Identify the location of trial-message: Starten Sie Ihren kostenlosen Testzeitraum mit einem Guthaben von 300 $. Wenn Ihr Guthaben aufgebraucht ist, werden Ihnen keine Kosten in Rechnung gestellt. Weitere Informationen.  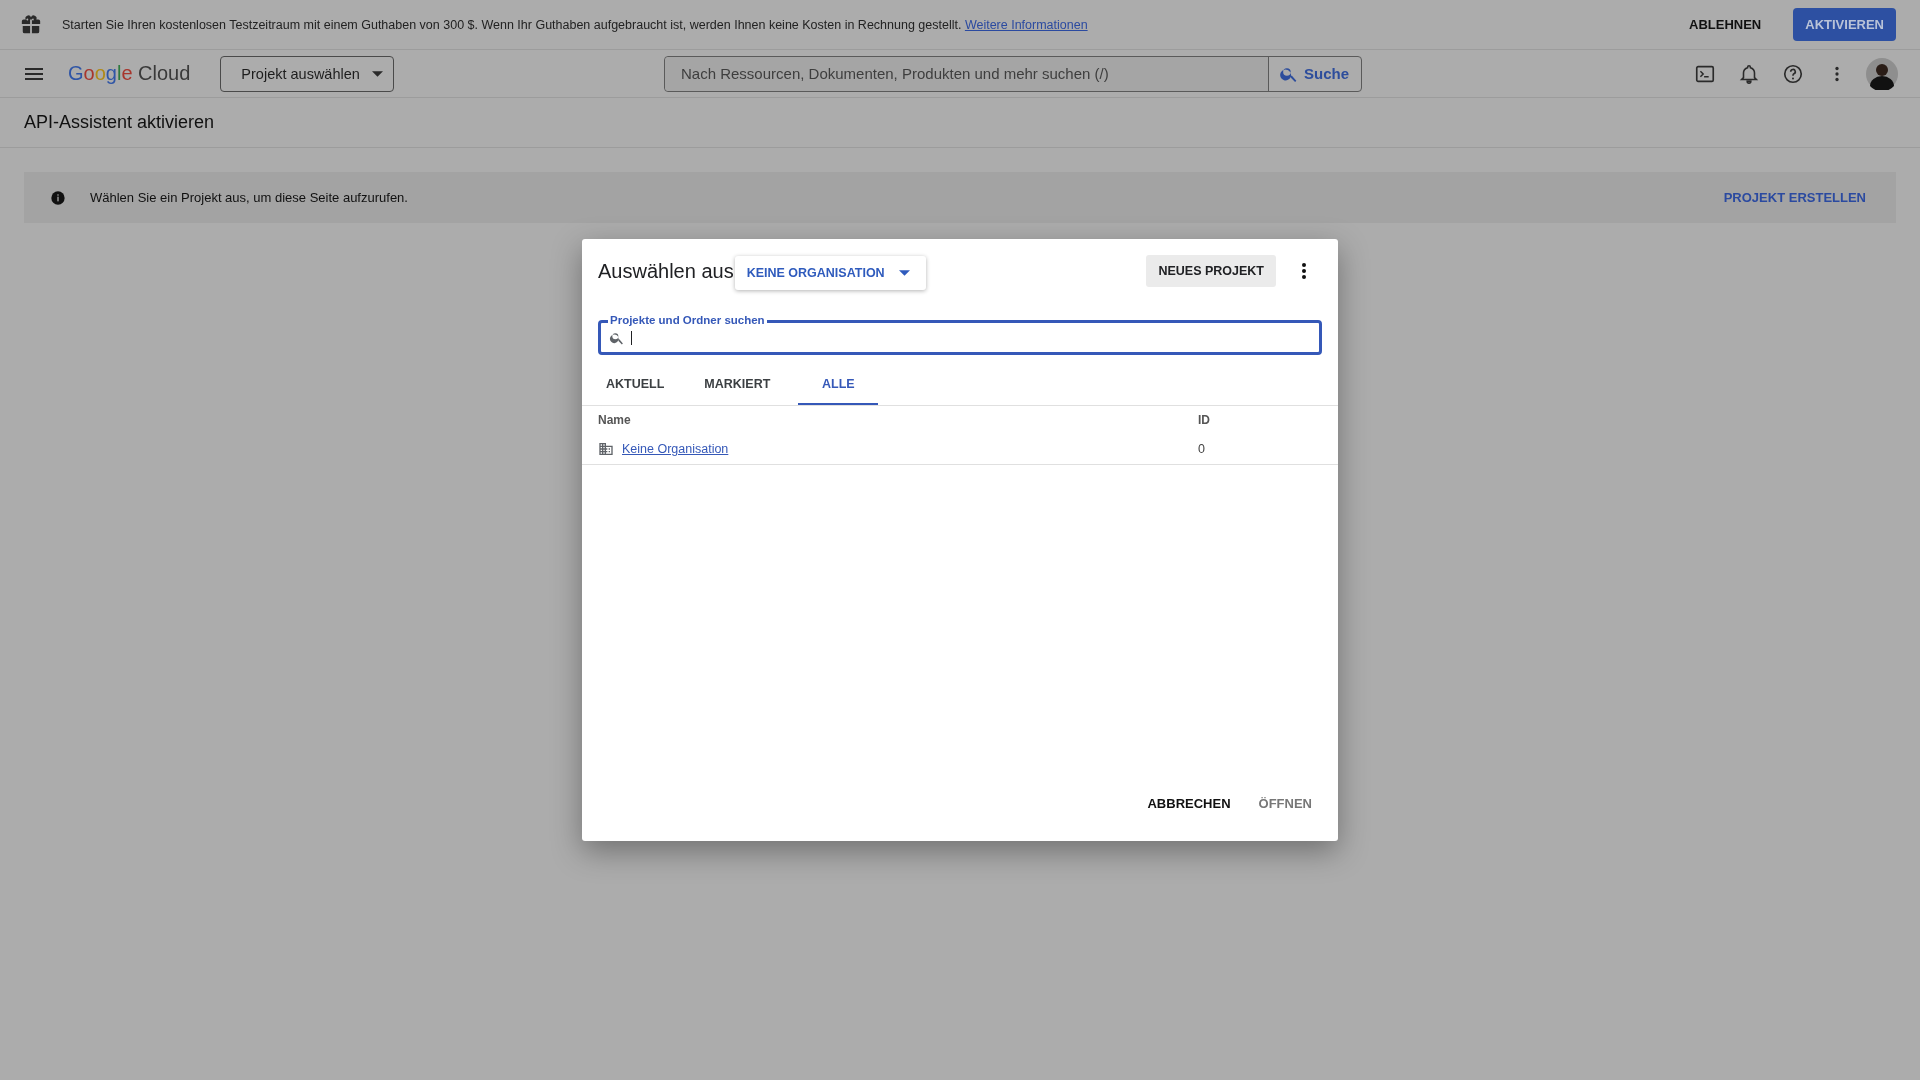
(575, 24).